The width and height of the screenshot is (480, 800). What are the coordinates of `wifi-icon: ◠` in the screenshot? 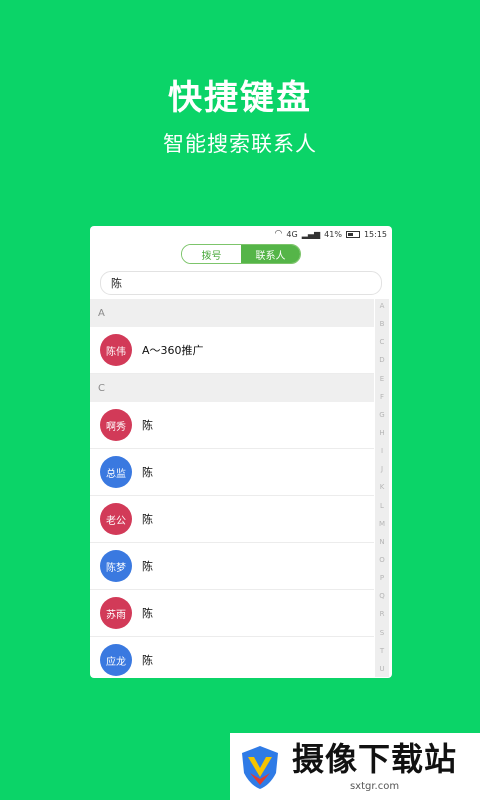 It's located at (278, 234).